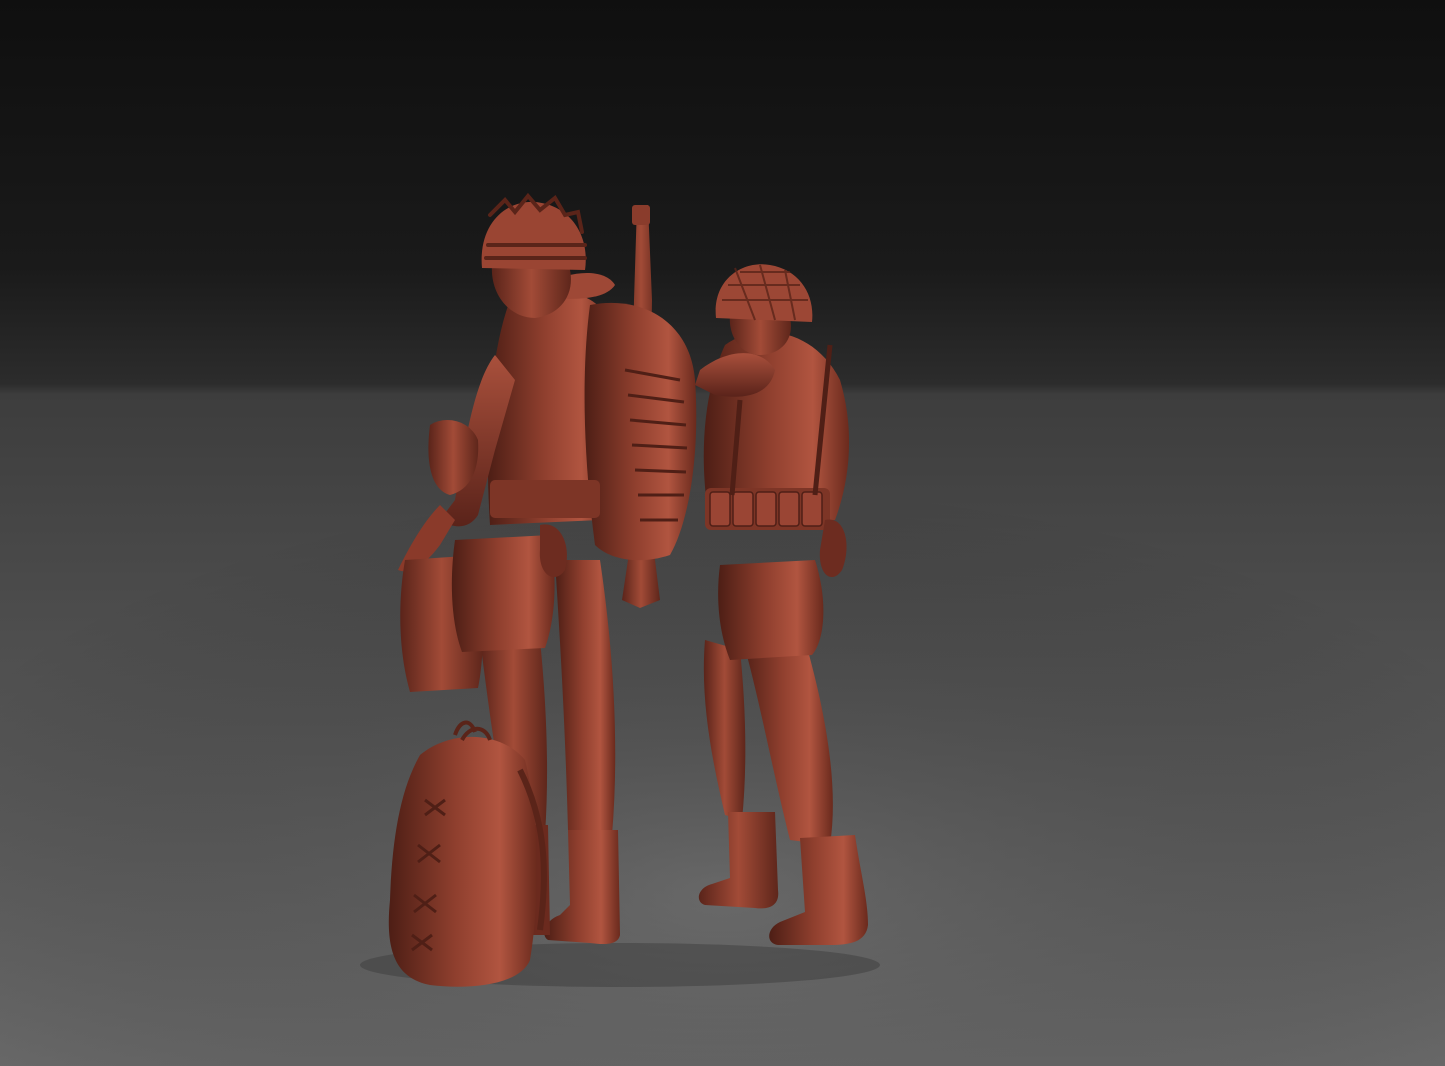 Image resolution: width=1445 pixels, height=1066 pixels. What do you see at coordinates (640, 431) in the screenshot?
I see `soldier-left-backpack` at bounding box center [640, 431].